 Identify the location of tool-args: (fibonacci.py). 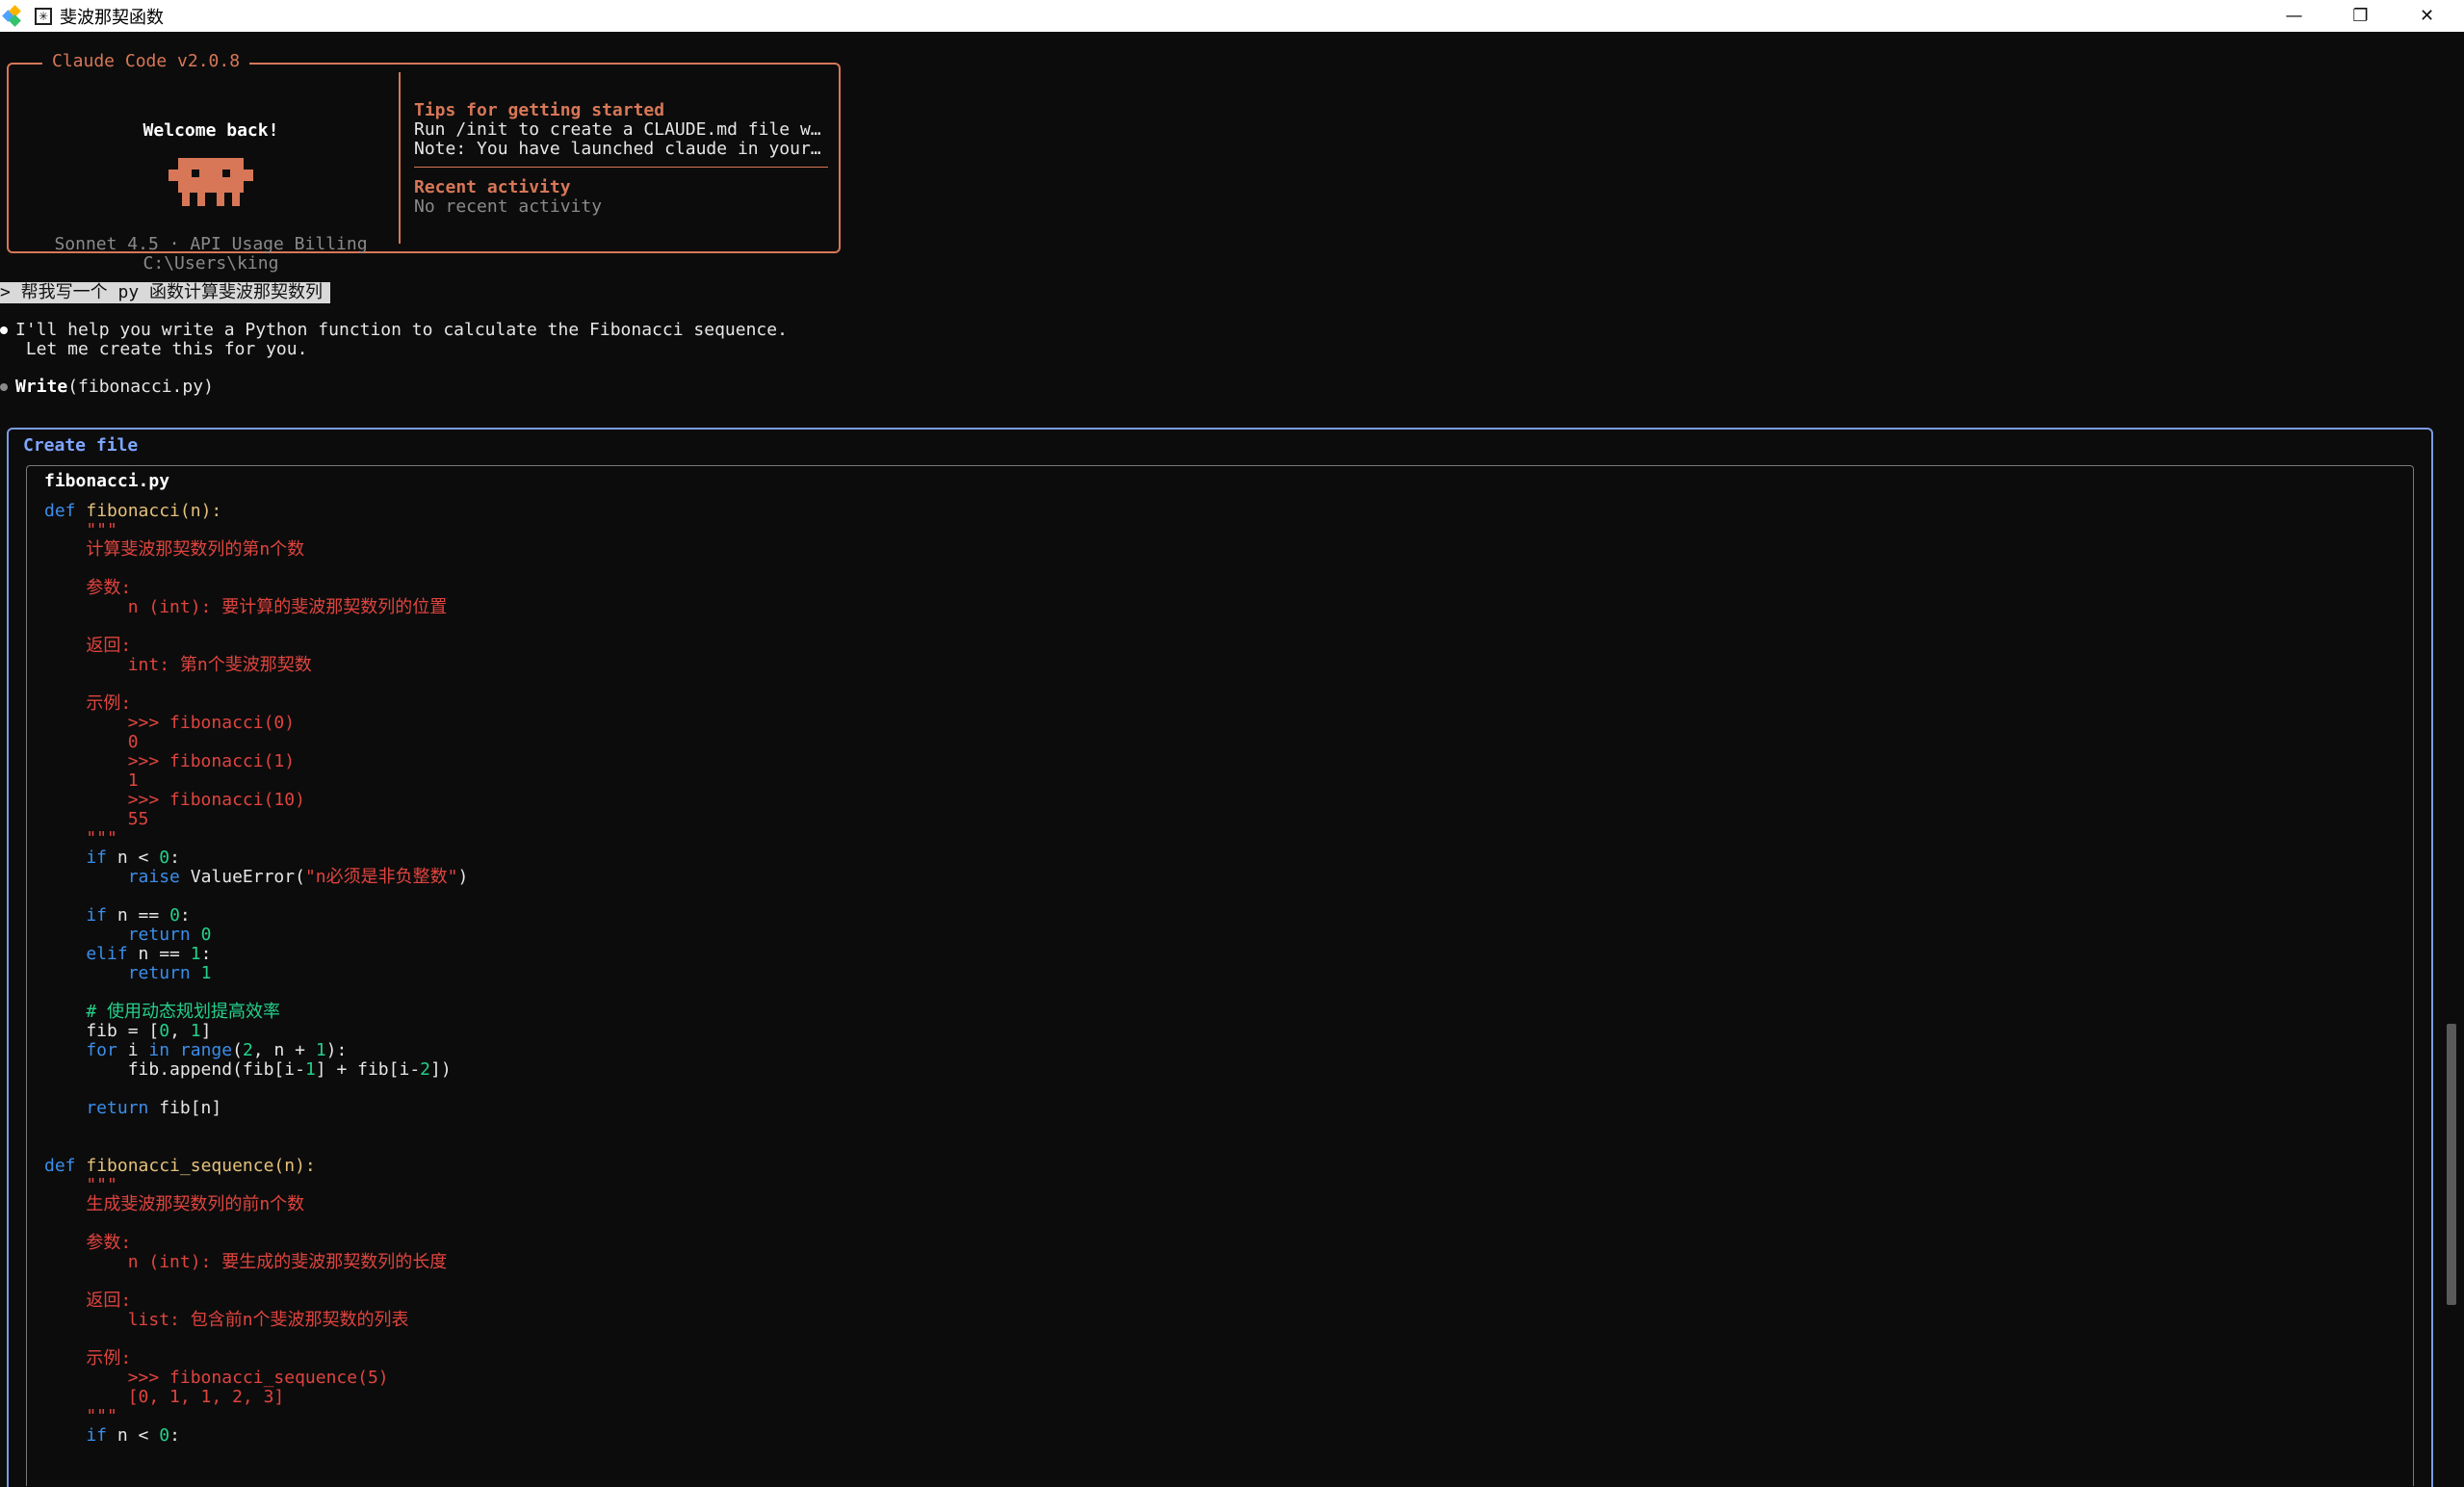
(140, 387).